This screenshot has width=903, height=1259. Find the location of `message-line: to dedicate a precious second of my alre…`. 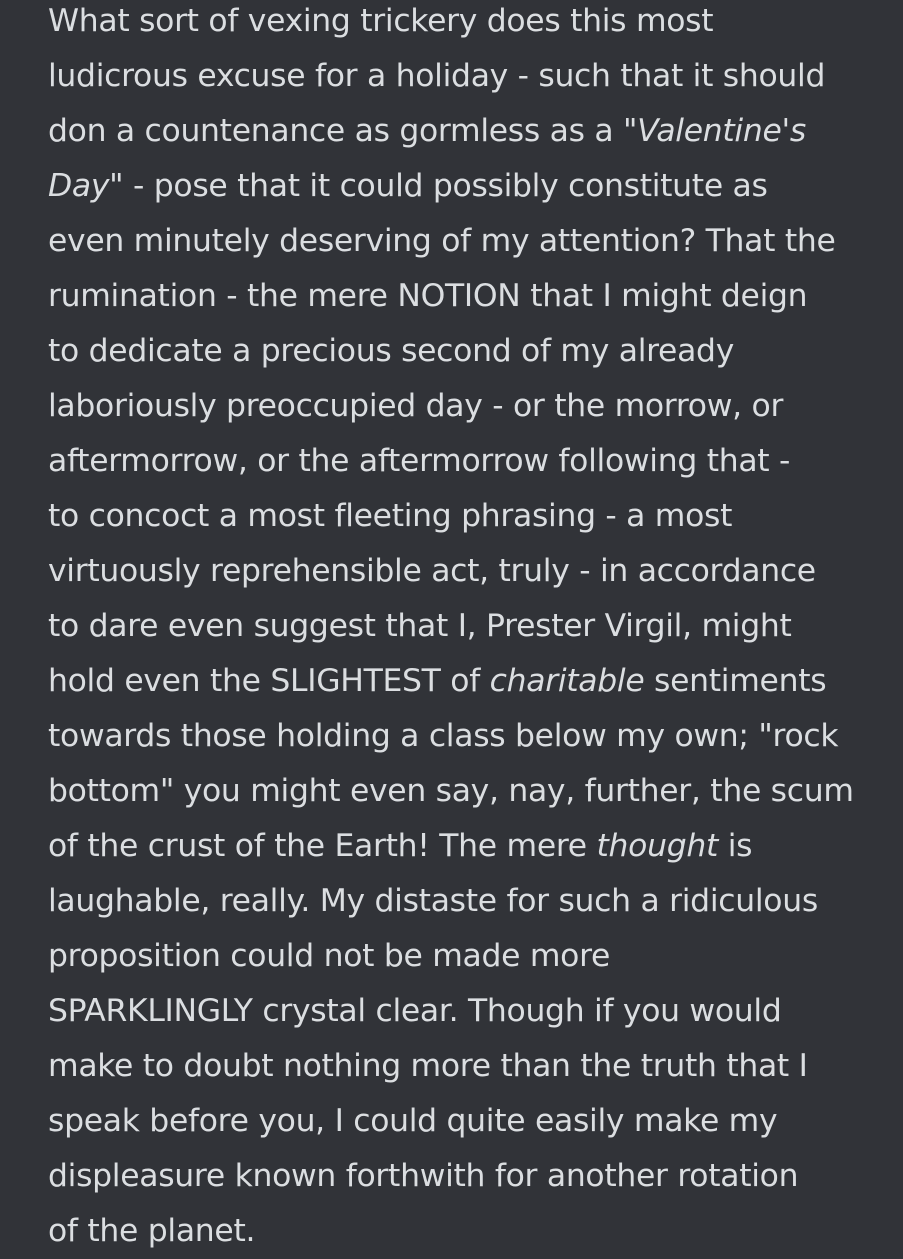

message-line: to dedicate a precious second of my alre… is located at coordinates (391, 351).